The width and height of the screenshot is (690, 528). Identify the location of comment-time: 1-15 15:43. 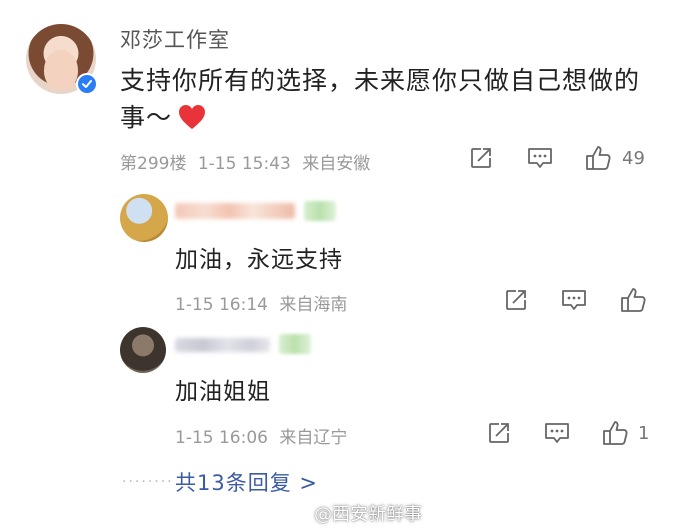
(244, 164).